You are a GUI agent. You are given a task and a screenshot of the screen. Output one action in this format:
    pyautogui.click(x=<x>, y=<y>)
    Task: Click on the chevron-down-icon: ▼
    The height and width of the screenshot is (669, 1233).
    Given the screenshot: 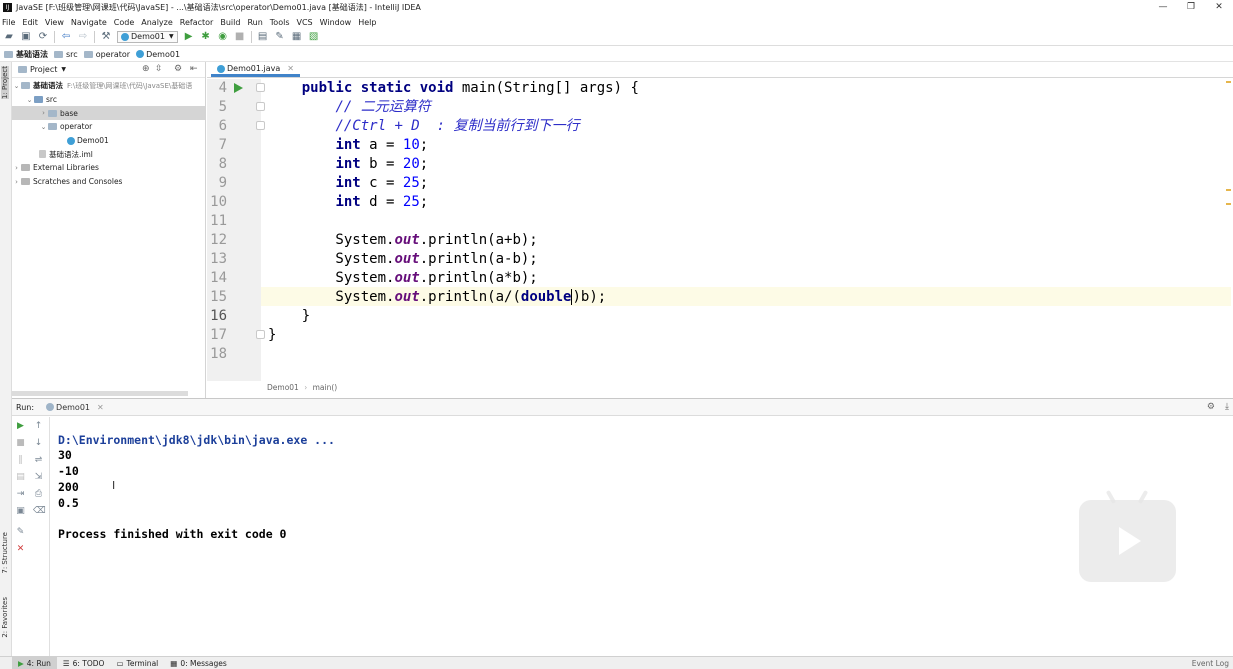 What is the action you would take?
    pyautogui.click(x=63, y=69)
    